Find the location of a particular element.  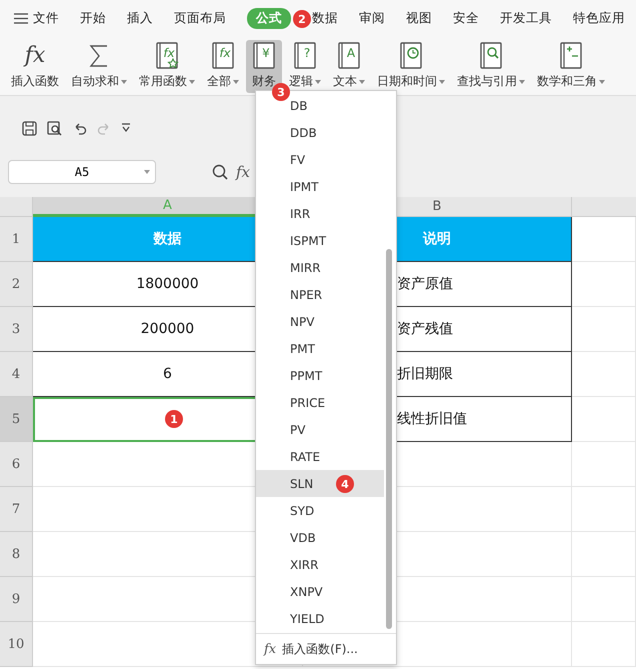

menu-tab: 文件 is located at coordinates (36, 18).